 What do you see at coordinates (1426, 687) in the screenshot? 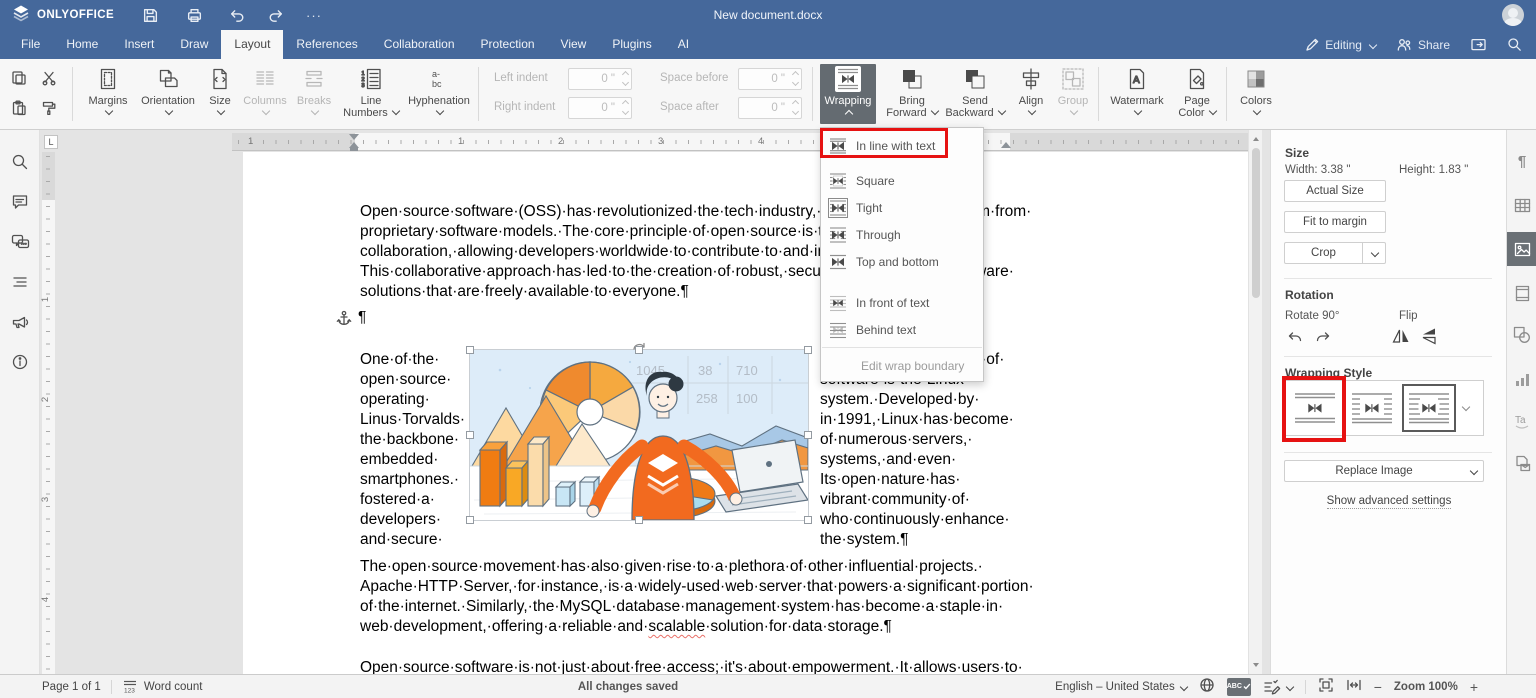
I see `zoom-level-indicator: Zoom 100%` at bounding box center [1426, 687].